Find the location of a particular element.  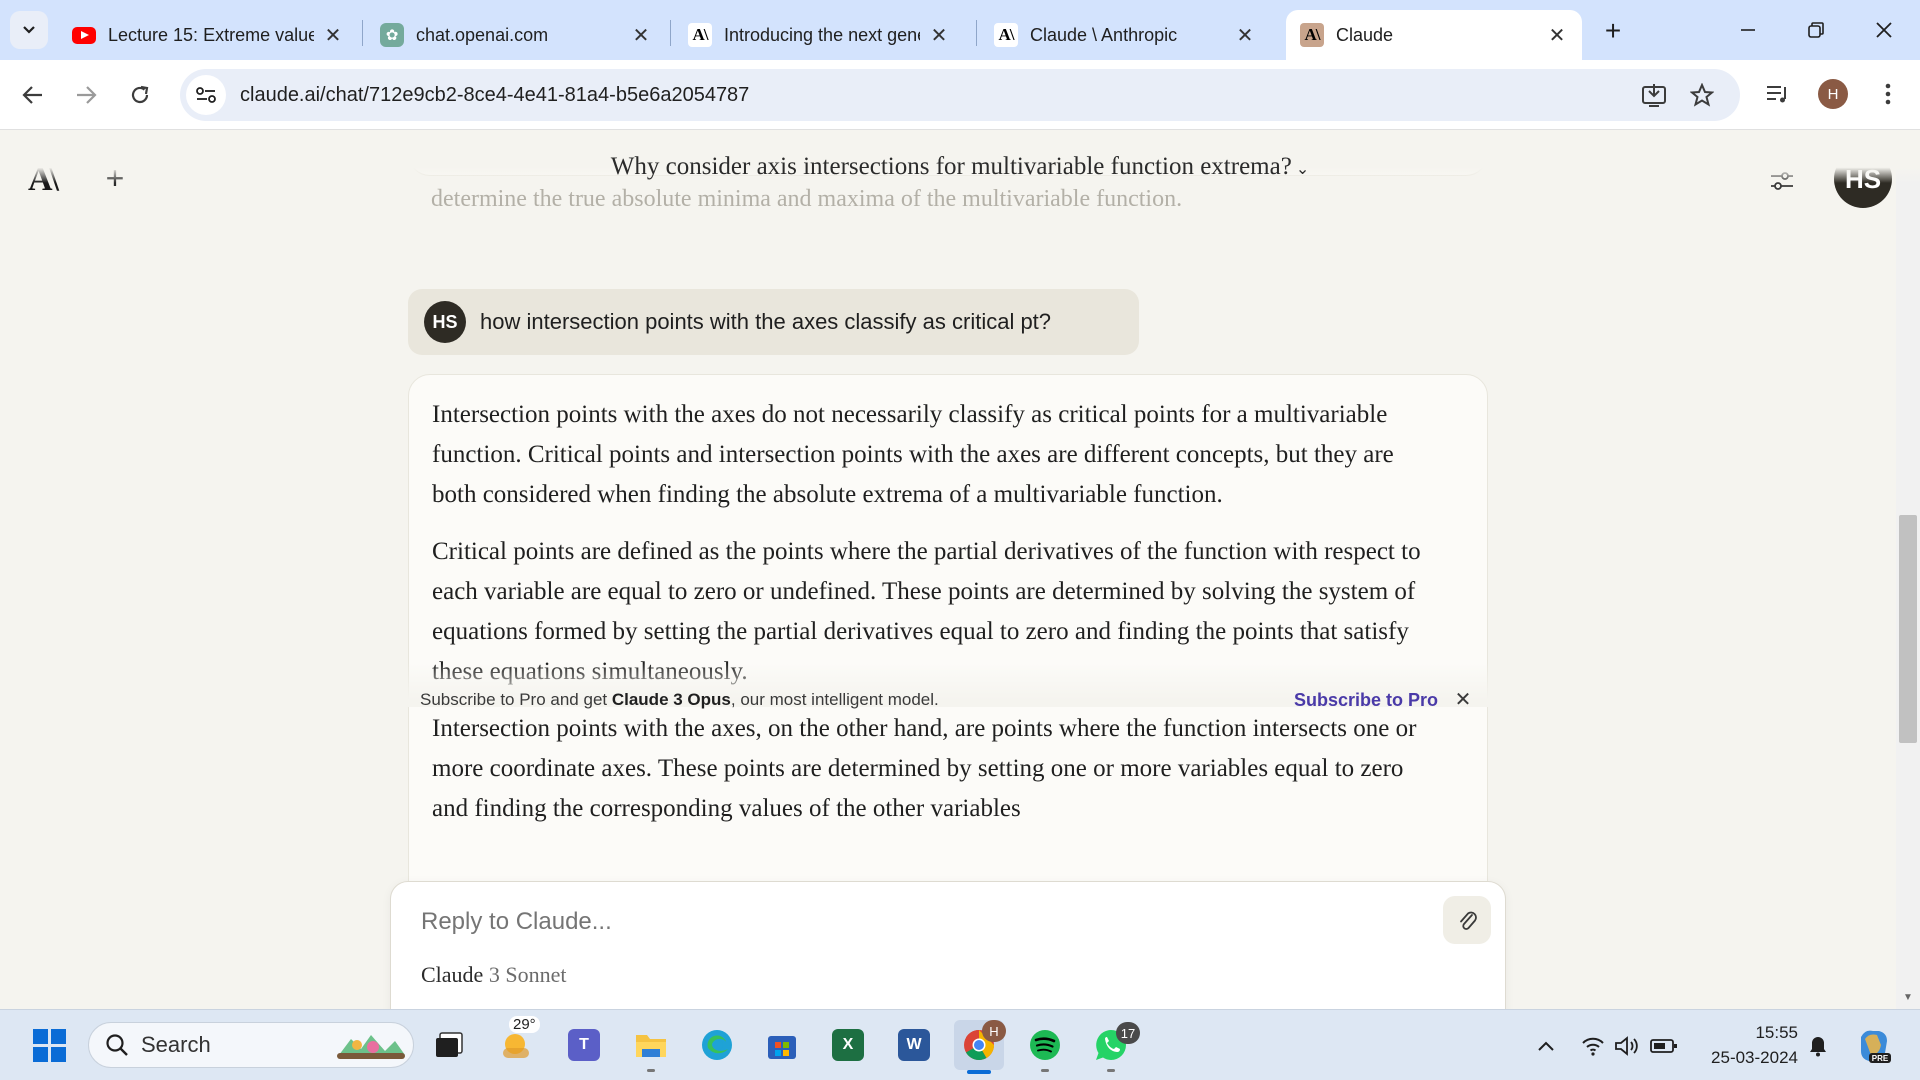

notifications-button is located at coordinates (1818, 1046).